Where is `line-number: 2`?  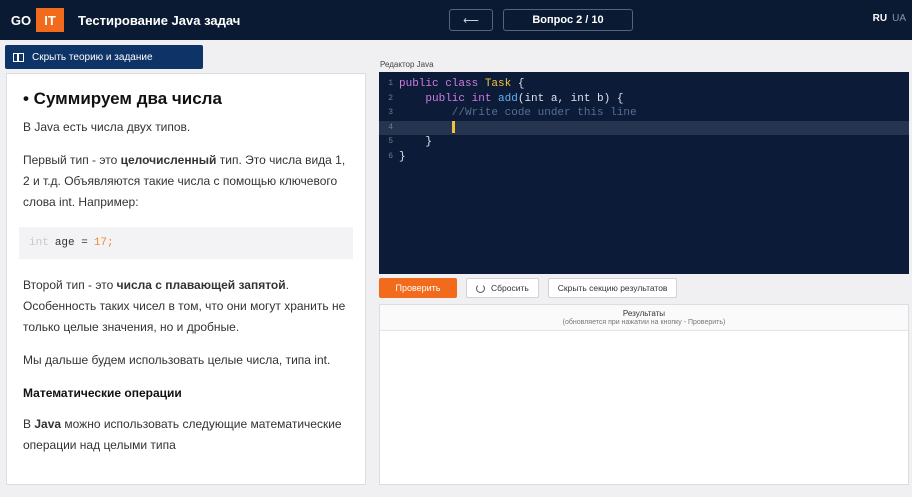 line-number: 2 is located at coordinates (390, 98).